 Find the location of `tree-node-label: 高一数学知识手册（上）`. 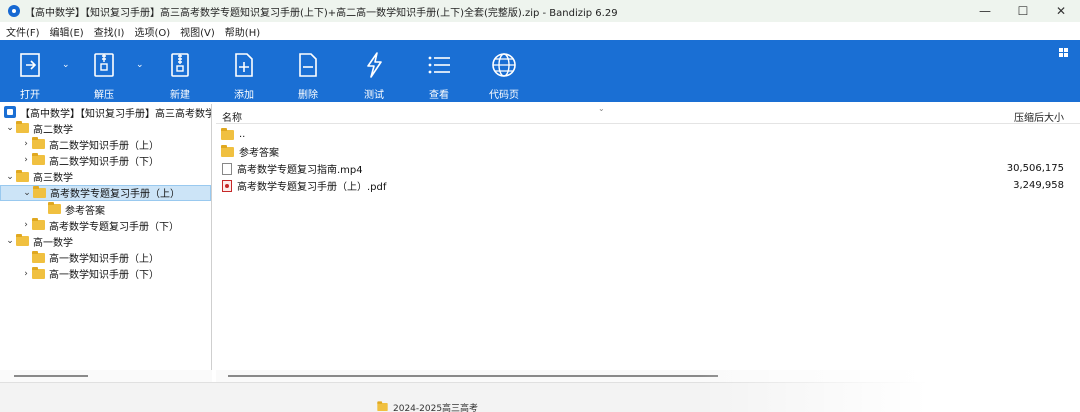

tree-node-label: 高一数学知识手册（上） is located at coordinates (104, 260).